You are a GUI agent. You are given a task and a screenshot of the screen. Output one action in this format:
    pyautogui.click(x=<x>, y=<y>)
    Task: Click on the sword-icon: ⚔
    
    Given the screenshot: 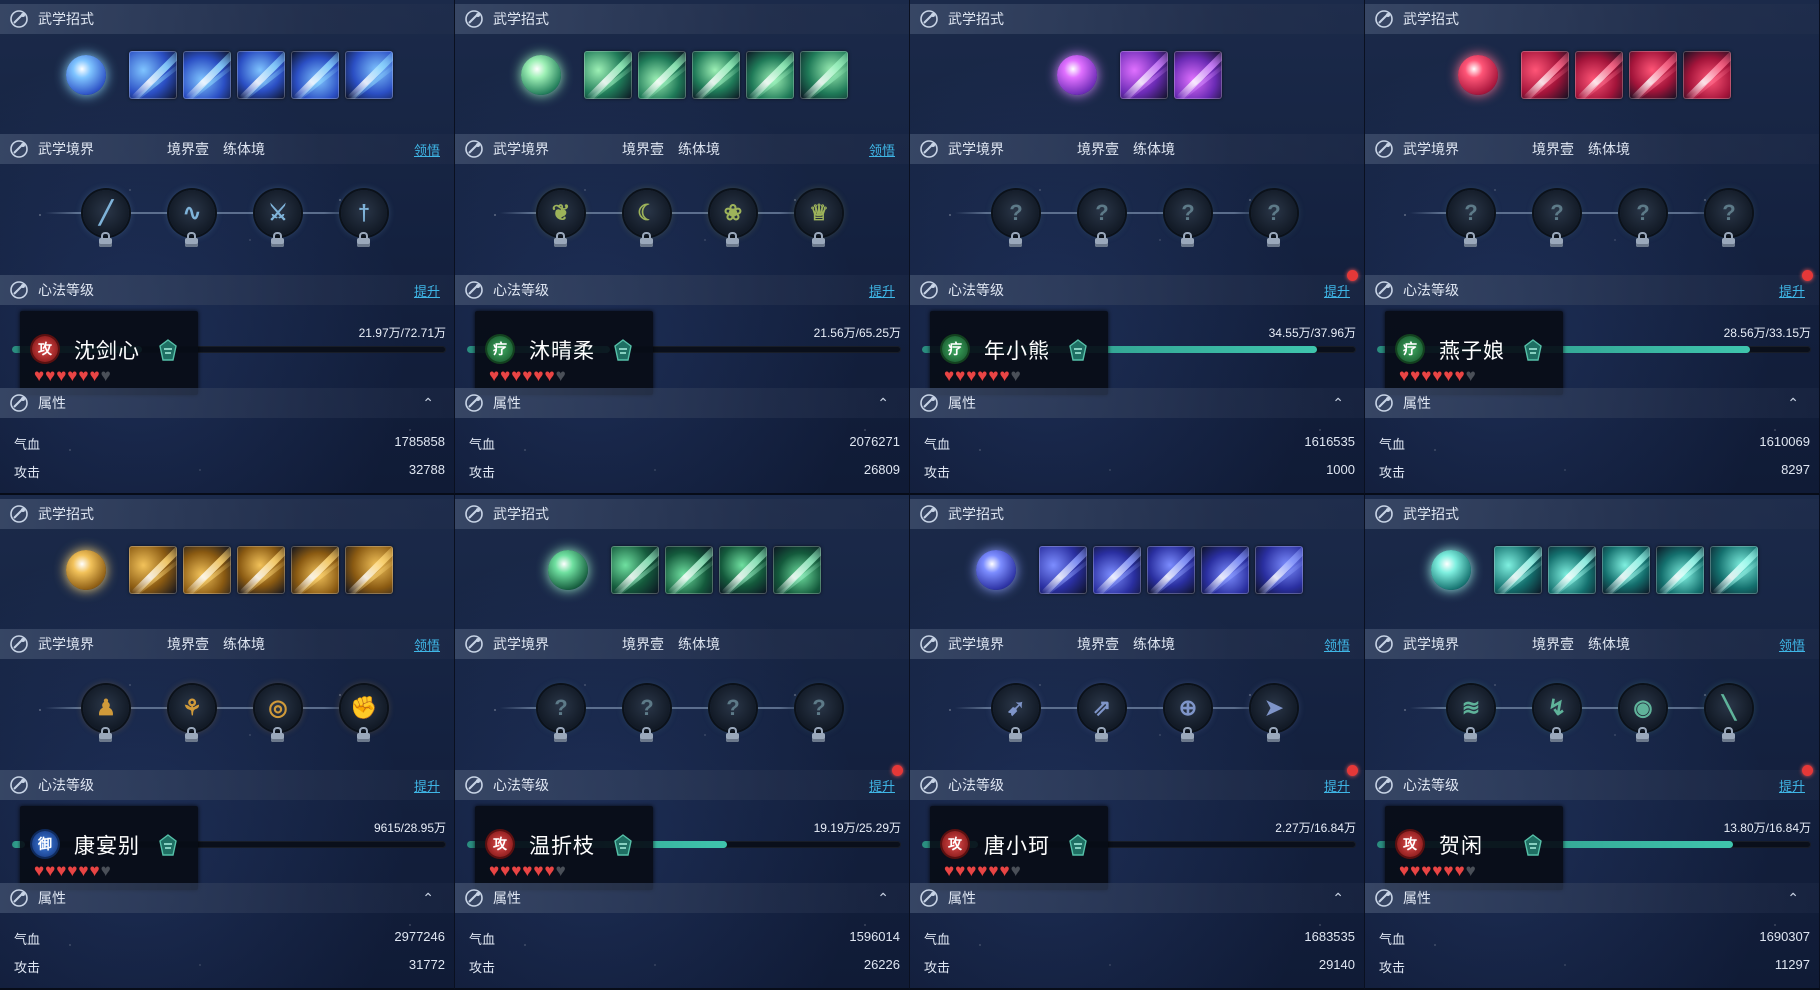 What is the action you would take?
    pyautogui.click(x=278, y=218)
    